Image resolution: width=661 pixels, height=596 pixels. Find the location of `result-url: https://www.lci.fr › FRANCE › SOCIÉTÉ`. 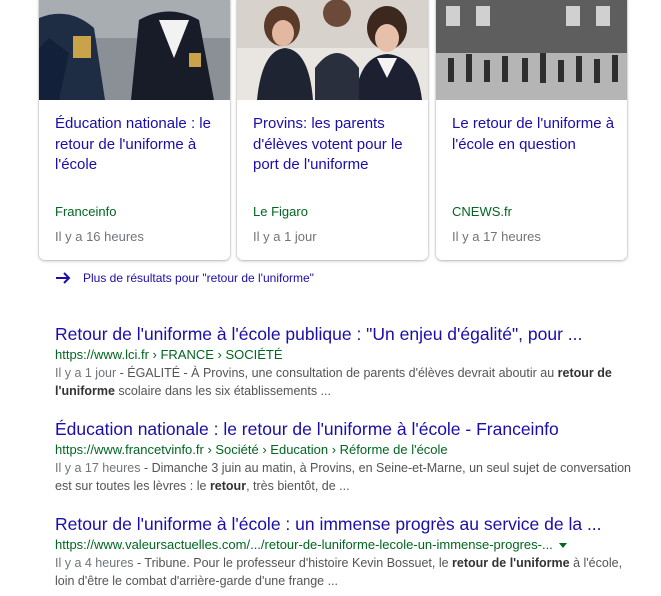

result-url: https://www.lci.fr › FRANCE › SOCIÉTÉ is located at coordinates (350, 355).